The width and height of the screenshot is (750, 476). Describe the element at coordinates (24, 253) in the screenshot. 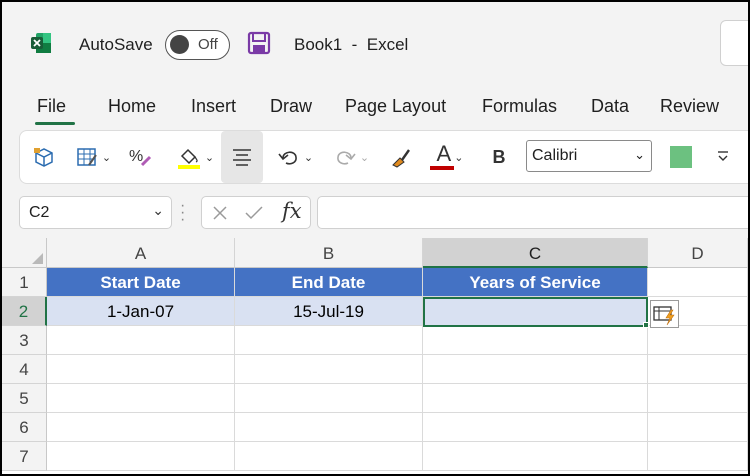

I see `select-all-button` at that location.